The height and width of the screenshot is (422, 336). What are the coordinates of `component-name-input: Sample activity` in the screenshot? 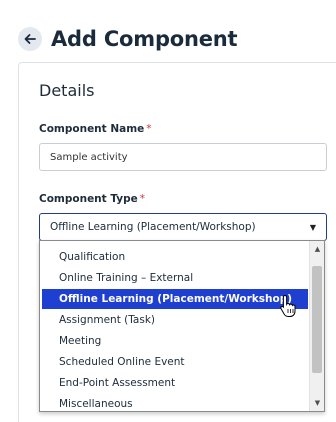 It's located at (183, 157).